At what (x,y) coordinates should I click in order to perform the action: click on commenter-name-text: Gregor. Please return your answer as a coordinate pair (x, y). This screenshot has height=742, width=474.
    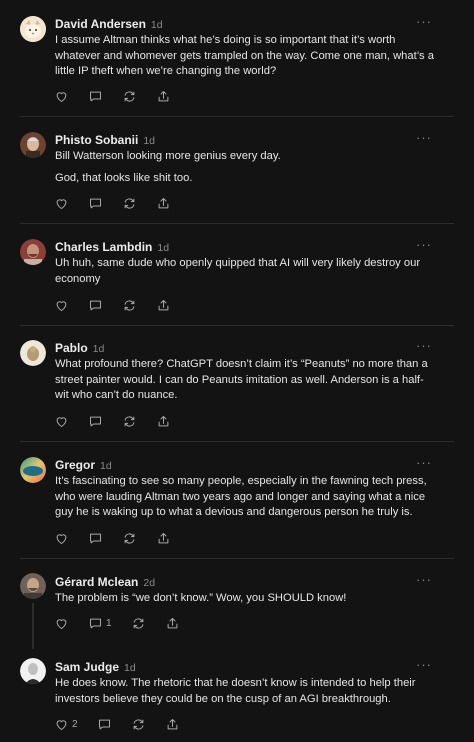
    Looking at the image, I should click on (75, 465).